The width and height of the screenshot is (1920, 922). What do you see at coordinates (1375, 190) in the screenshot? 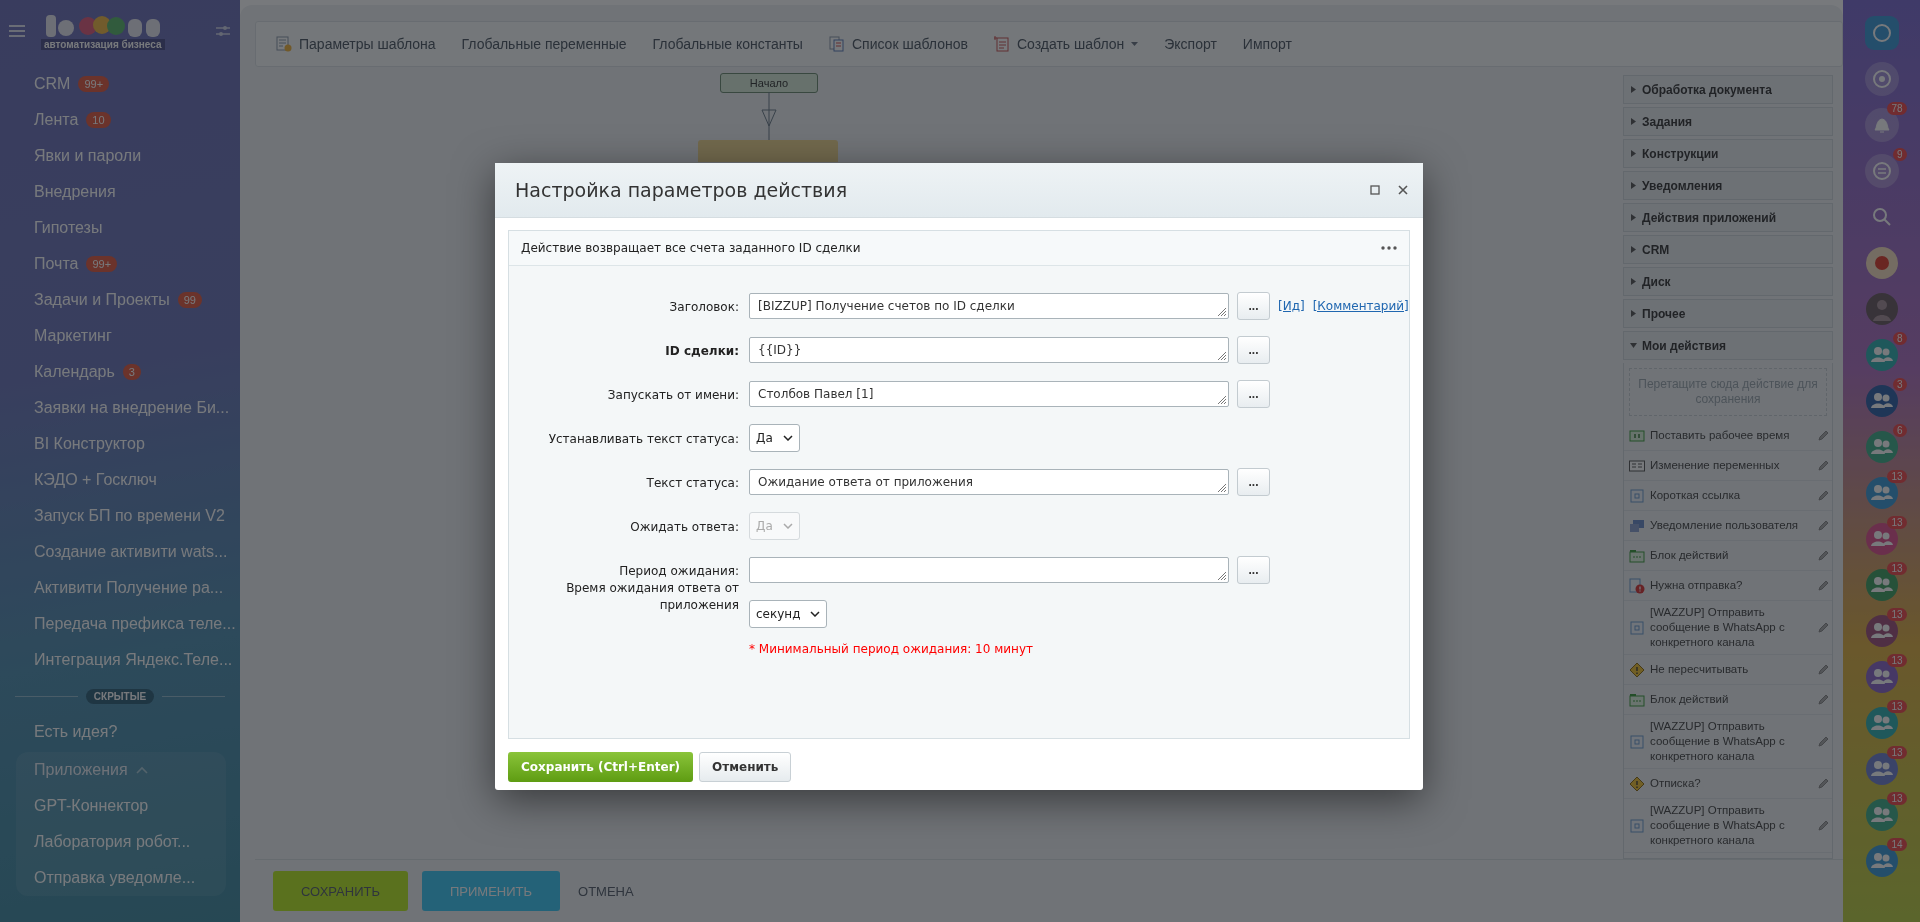
I see `maximize-icon` at bounding box center [1375, 190].